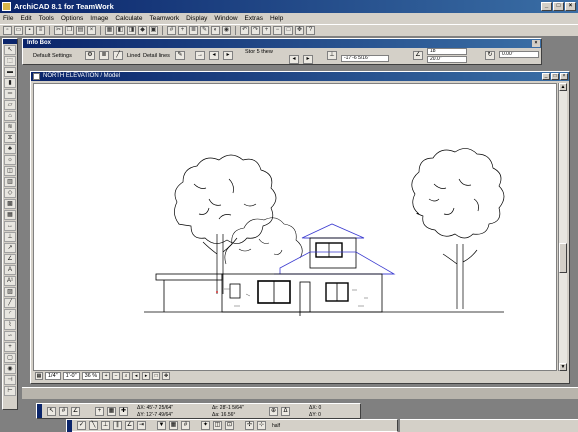  Describe the element at coordinates (182, 30) in the screenshot. I see `snap-icon: +` at that location.